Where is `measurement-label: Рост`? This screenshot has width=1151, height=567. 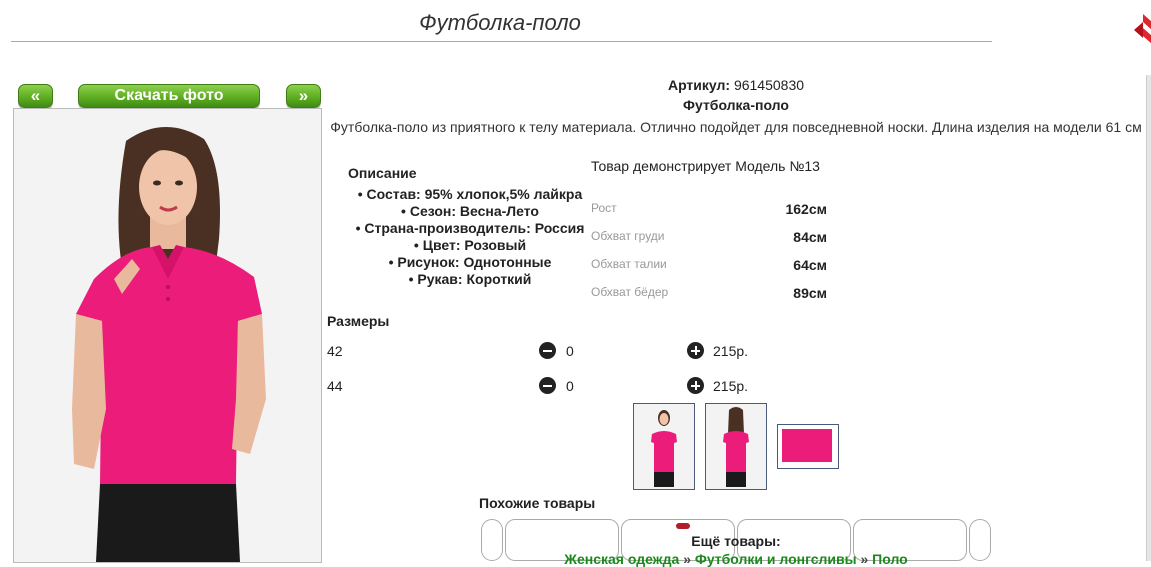 measurement-label: Рост is located at coordinates (604, 208).